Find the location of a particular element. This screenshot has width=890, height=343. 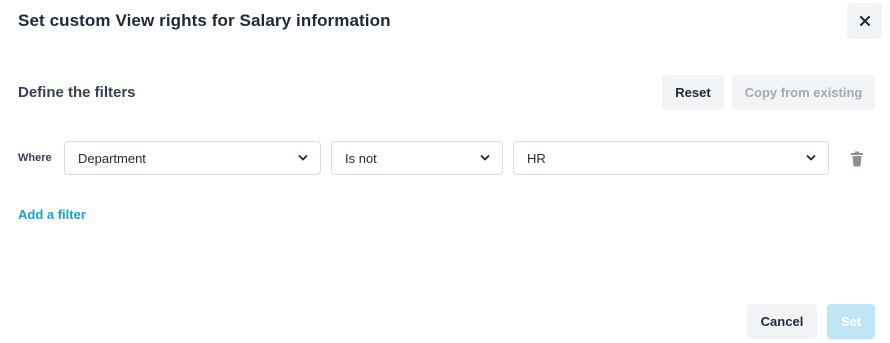

copy-from-existing-button: Copy from existing is located at coordinates (803, 92).